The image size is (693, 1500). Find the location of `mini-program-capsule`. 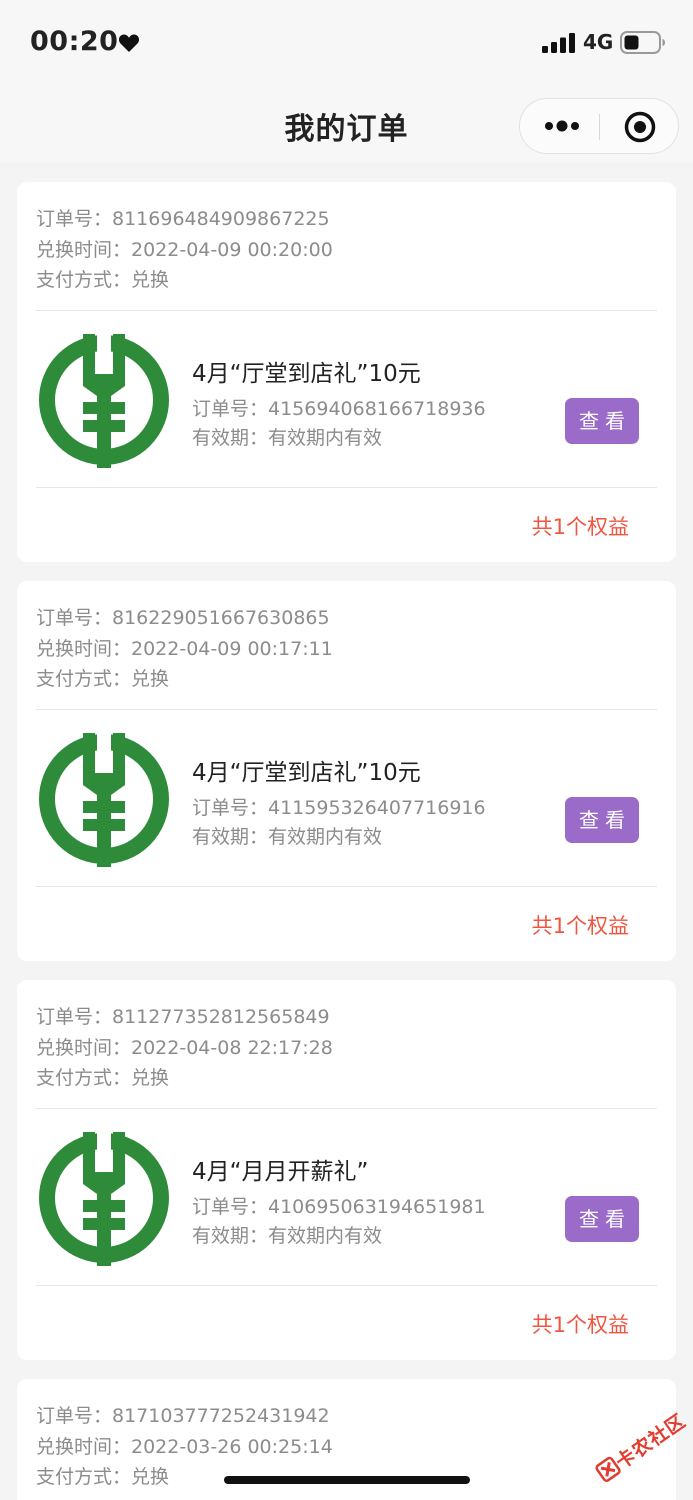

mini-program-capsule is located at coordinates (599, 126).